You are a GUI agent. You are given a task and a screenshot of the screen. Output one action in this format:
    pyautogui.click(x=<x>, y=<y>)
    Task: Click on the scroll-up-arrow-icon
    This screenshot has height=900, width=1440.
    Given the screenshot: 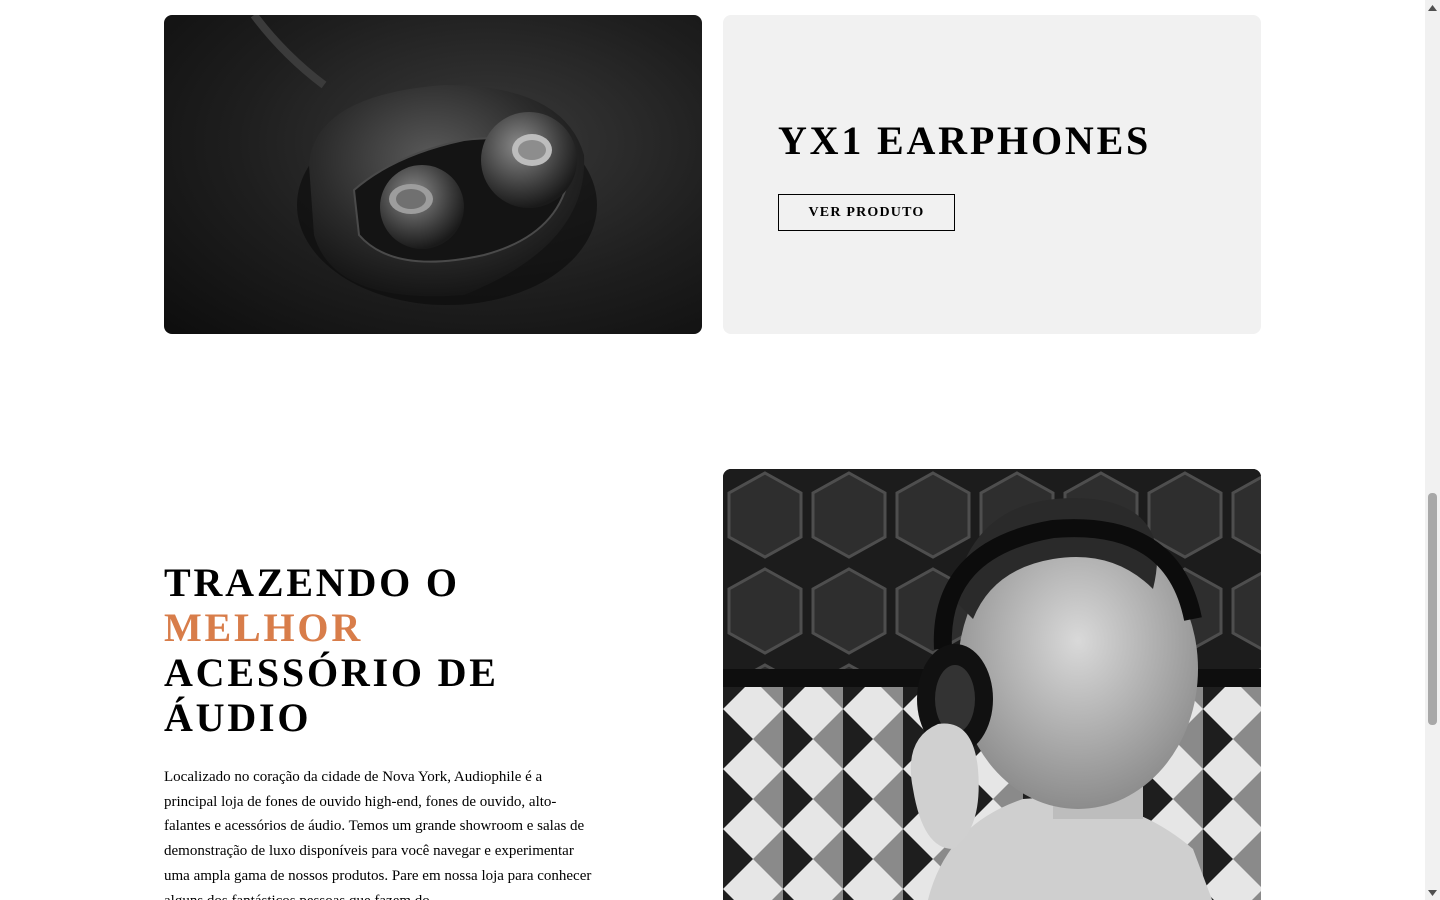 What is the action you would take?
    pyautogui.click(x=1432, y=7)
    